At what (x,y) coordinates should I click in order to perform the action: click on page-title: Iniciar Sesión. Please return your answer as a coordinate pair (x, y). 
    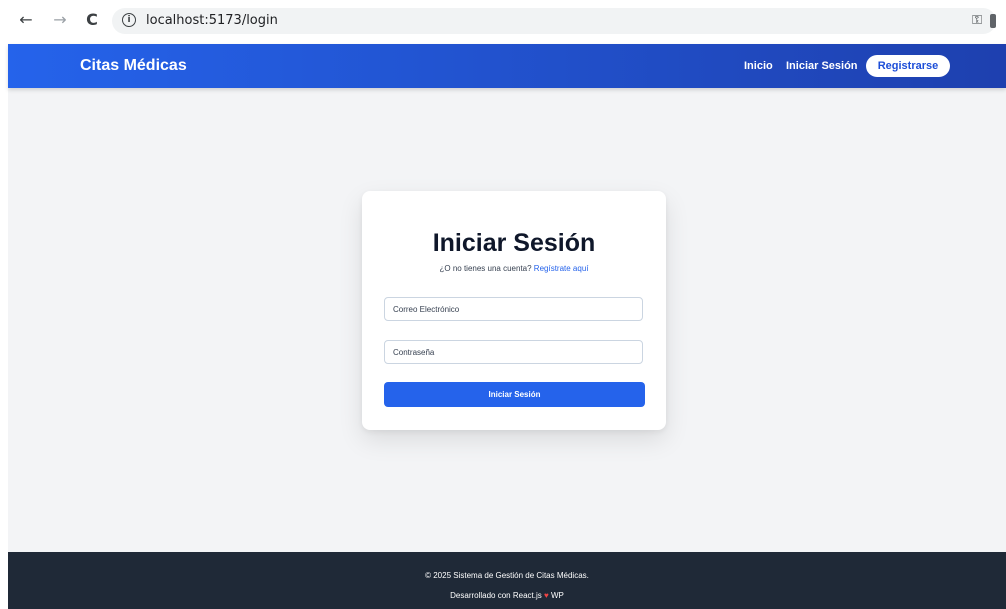
    Looking at the image, I should click on (514, 243).